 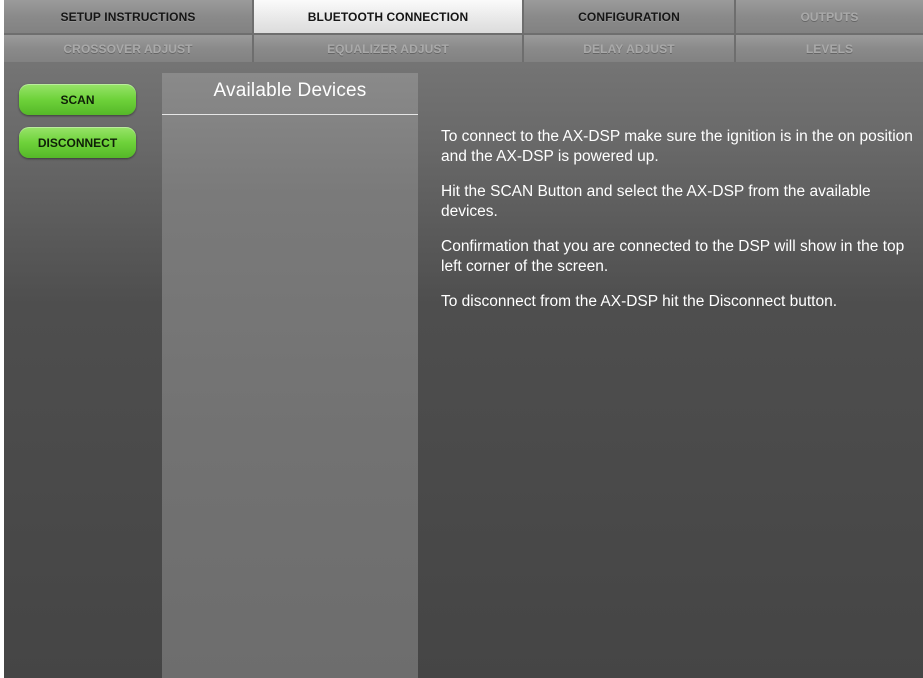 I want to click on tab-outputs: OUTPUTS, so click(x=829, y=16).